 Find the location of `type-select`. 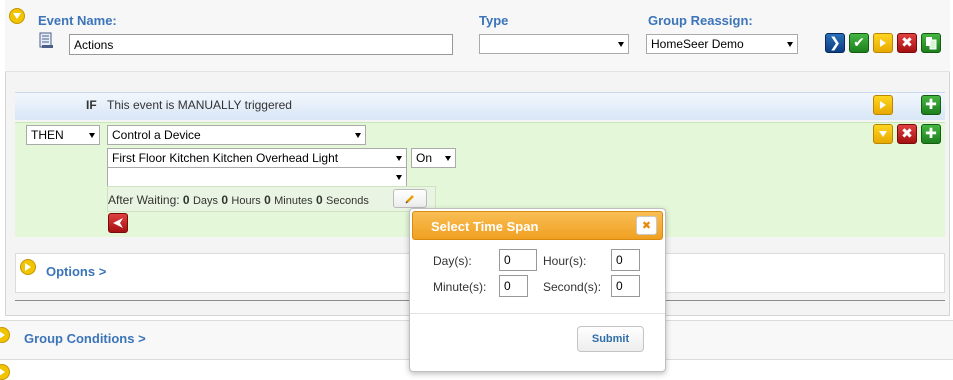

type-select is located at coordinates (554, 44).